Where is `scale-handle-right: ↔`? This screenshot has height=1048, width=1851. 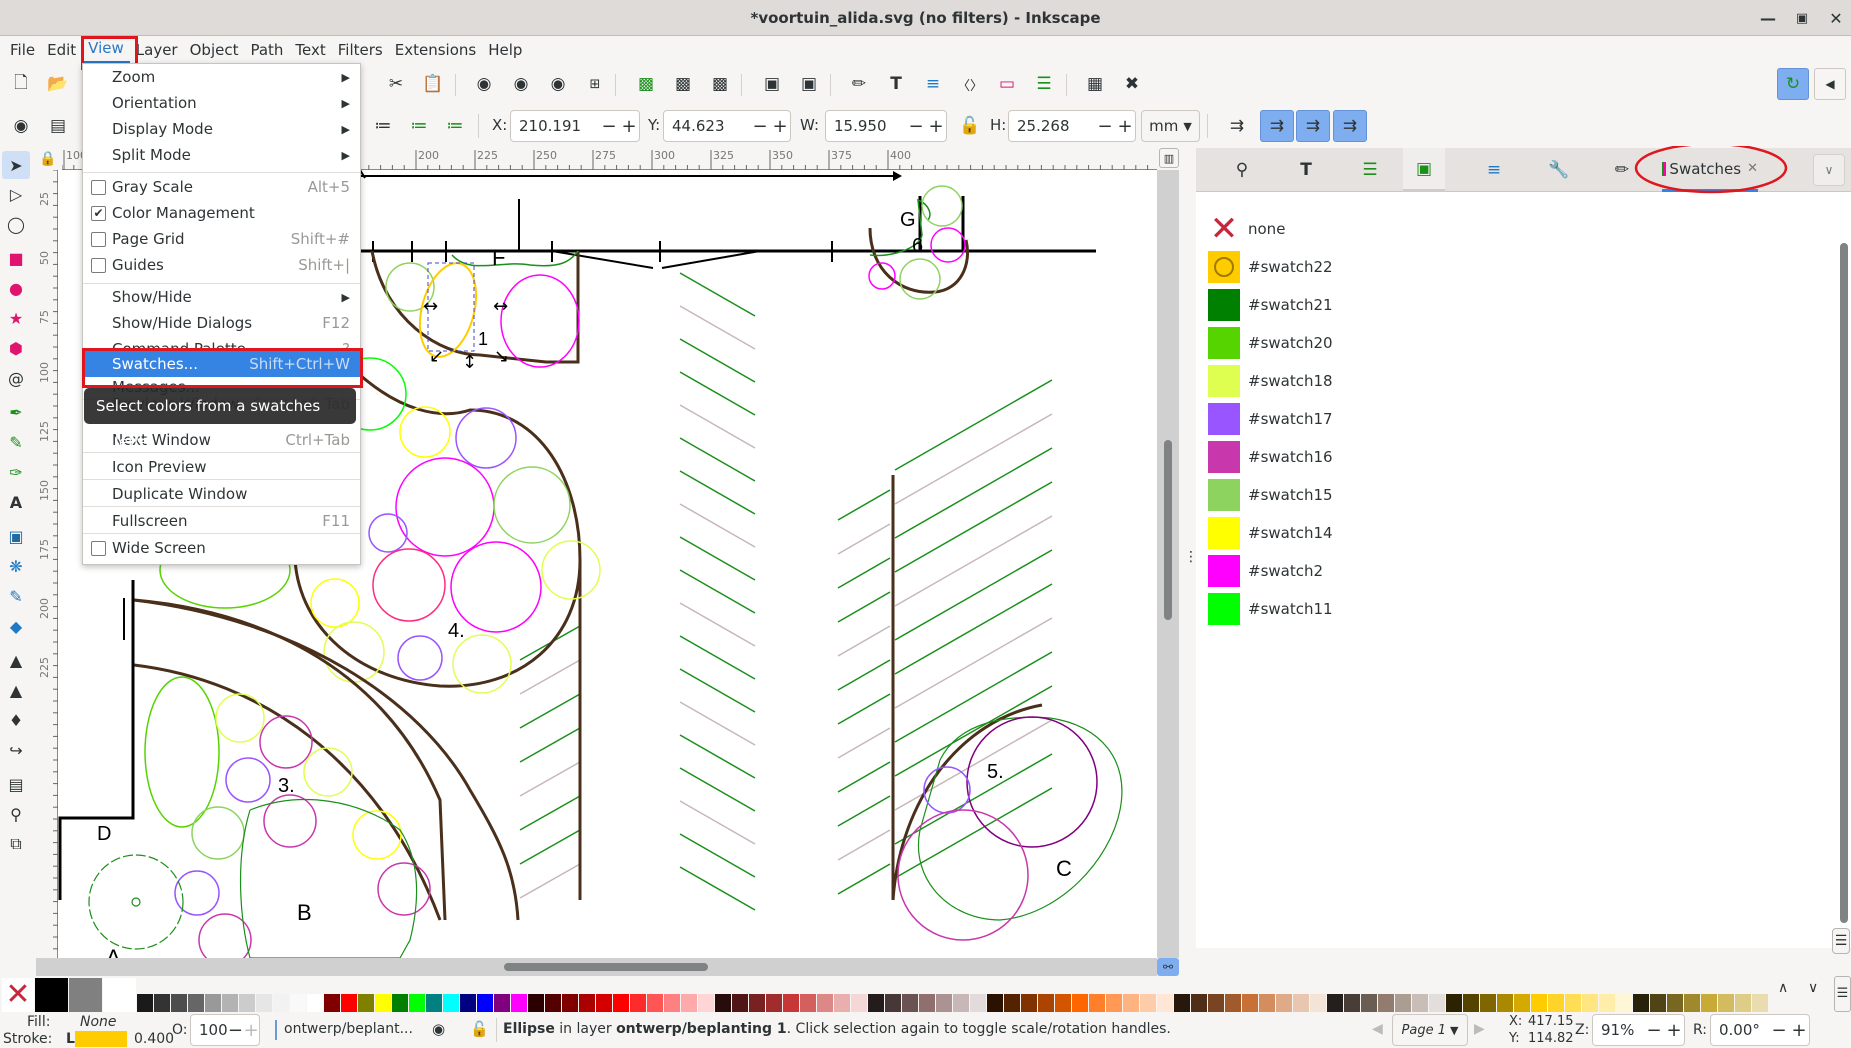 scale-handle-right: ↔ is located at coordinates (500, 306).